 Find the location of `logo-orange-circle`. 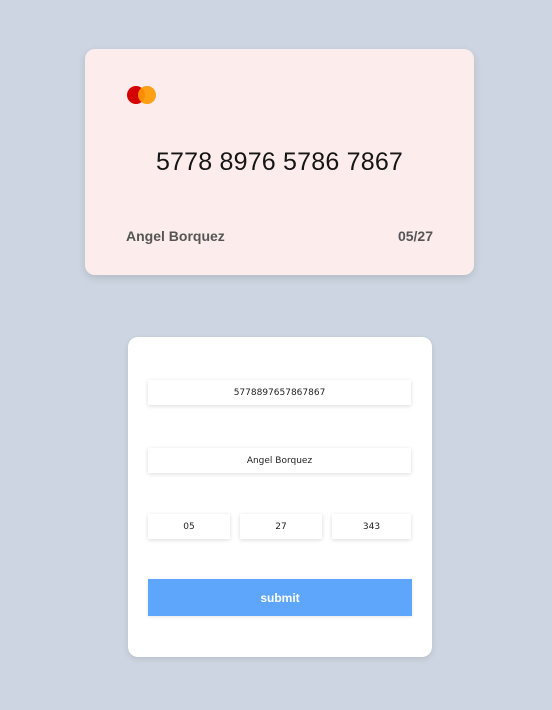

logo-orange-circle is located at coordinates (147, 95).